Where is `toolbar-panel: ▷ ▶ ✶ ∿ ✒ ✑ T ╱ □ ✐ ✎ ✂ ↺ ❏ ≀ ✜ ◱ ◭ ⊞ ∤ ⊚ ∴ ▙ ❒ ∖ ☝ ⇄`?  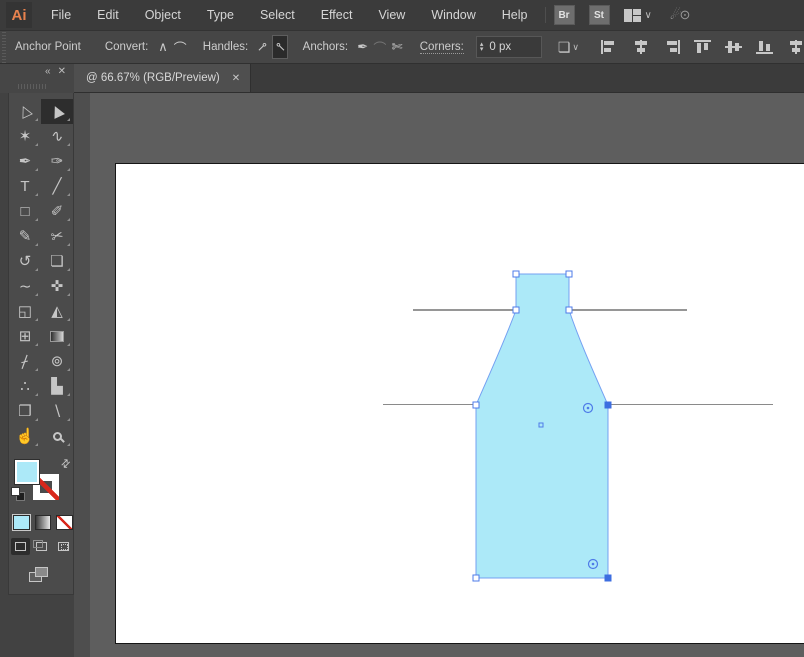 toolbar-panel: ▷ ▶ ✶ ∿ ✒ ✑ T ╱ □ ✐ ✎ ✂ ↺ ❏ ≀ ✜ ◱ ◭ ⊞ ∤ ⊚ ∴ ▙ ❒ ∖ ☝ ⇄ is located at coordinates (41, 344).